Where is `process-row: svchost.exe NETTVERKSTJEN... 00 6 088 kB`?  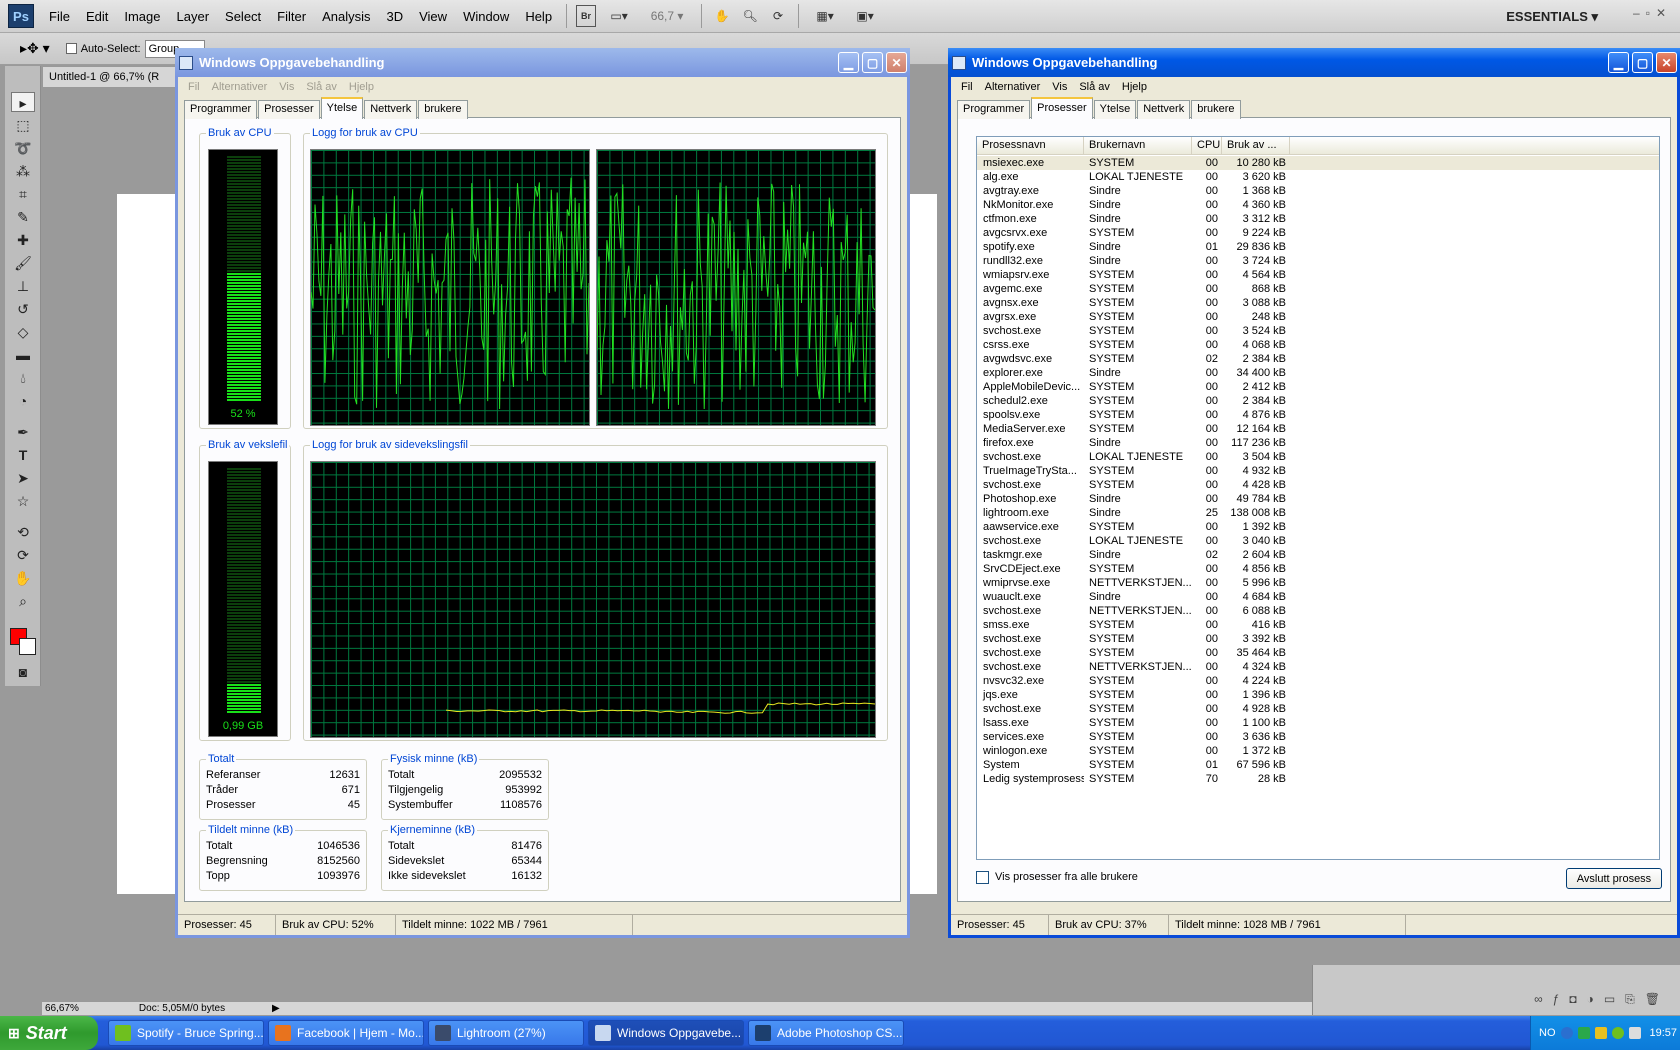
process-row: svchost.exe NETTVERKSTJEN... 00 6 088 kB is located at coordinates (1318, 611).